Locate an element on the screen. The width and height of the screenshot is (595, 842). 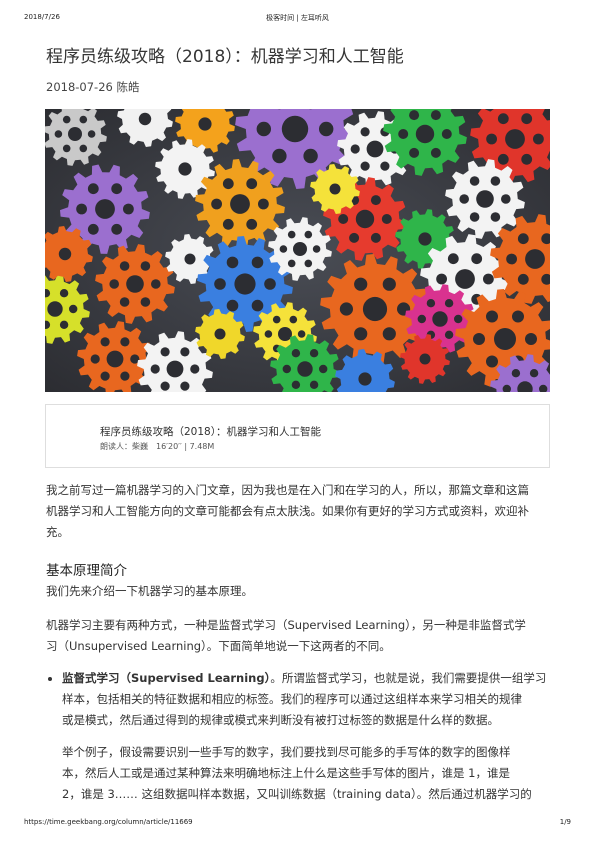
list-item-line: 样本，包括相关的特征数据和相应的标签。我们的程序可以通过这组样本来学习相关的规律 is located at coordinates (292, 699).